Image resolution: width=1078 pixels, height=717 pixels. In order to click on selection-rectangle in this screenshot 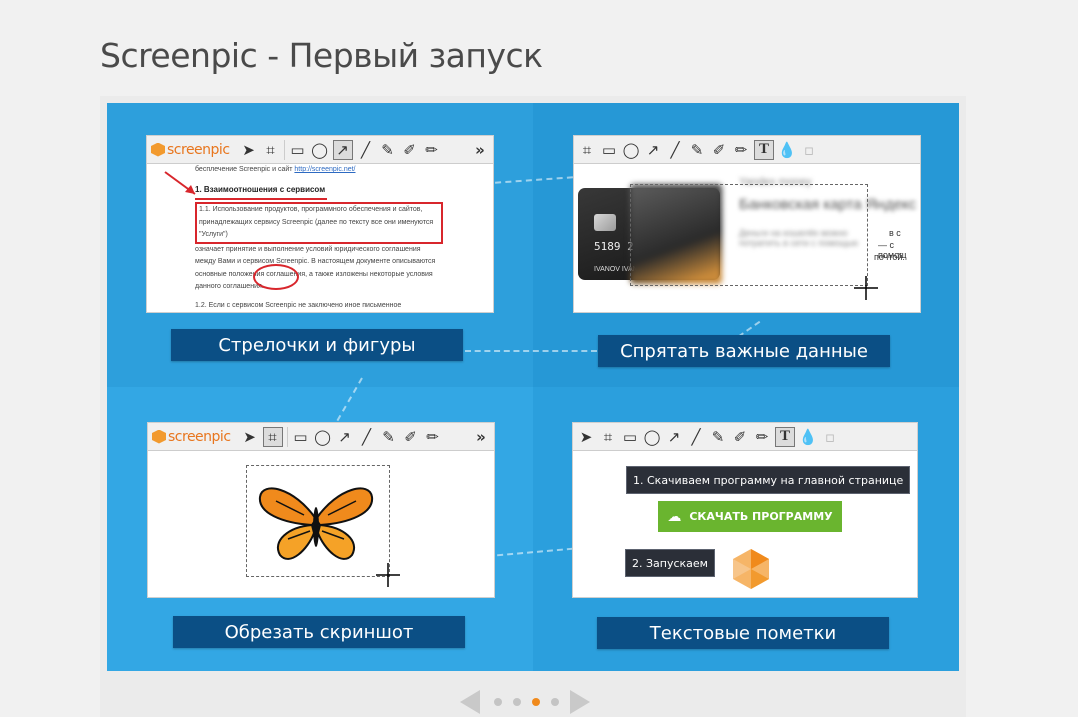, I will do `click(749, 235)`.